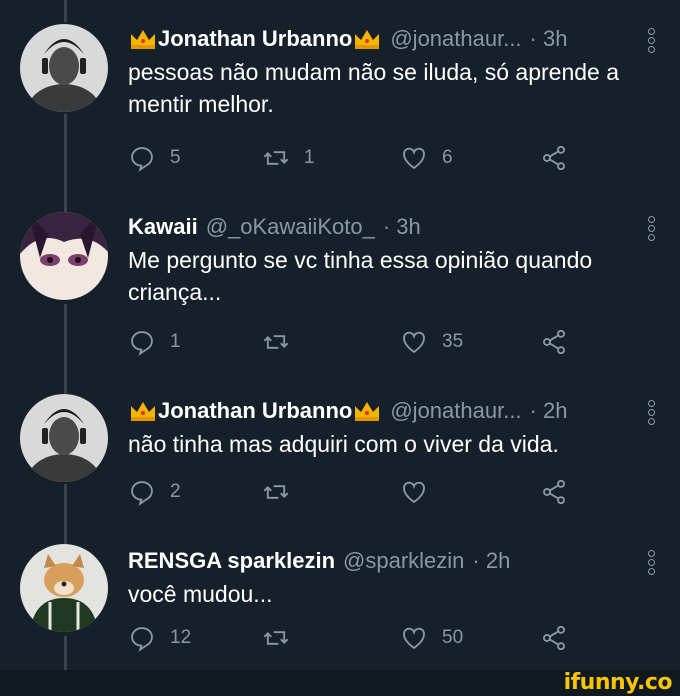  What do you see at coordinates (175, 341) in the screenshot?
I see `reply-count: 1` at bounding box center [175, 341].